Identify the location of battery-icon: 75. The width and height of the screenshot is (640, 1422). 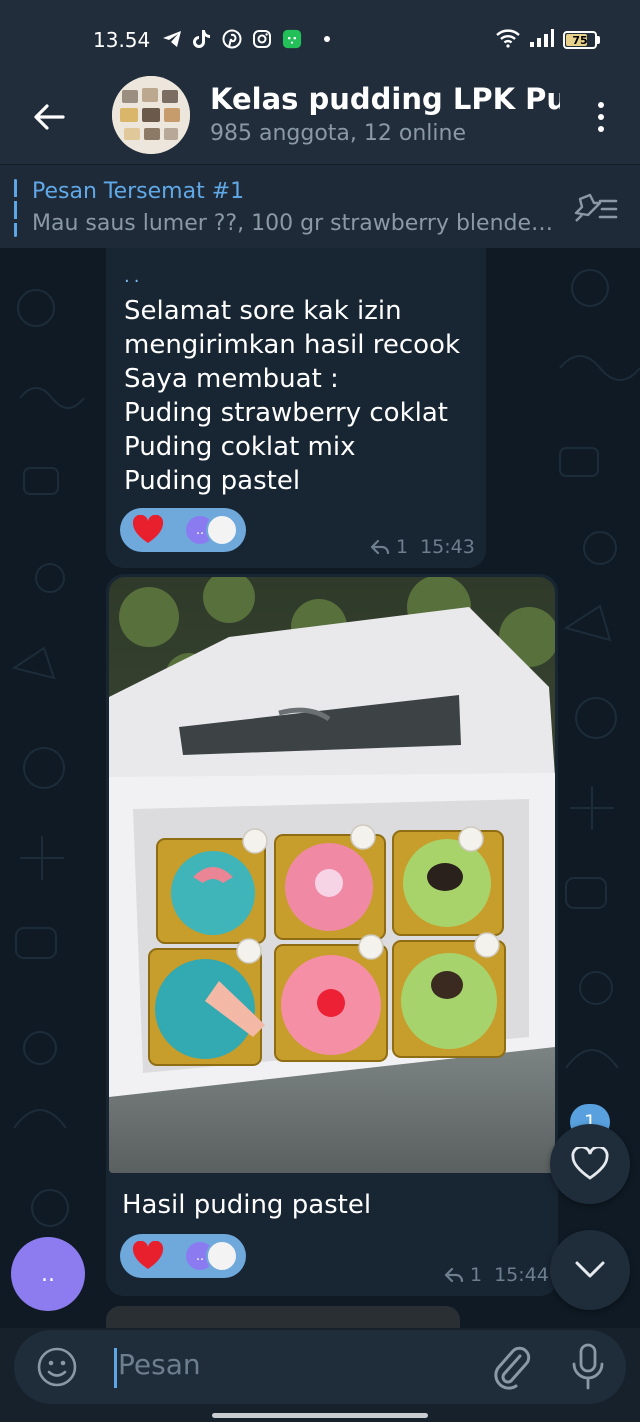
(581, 40).